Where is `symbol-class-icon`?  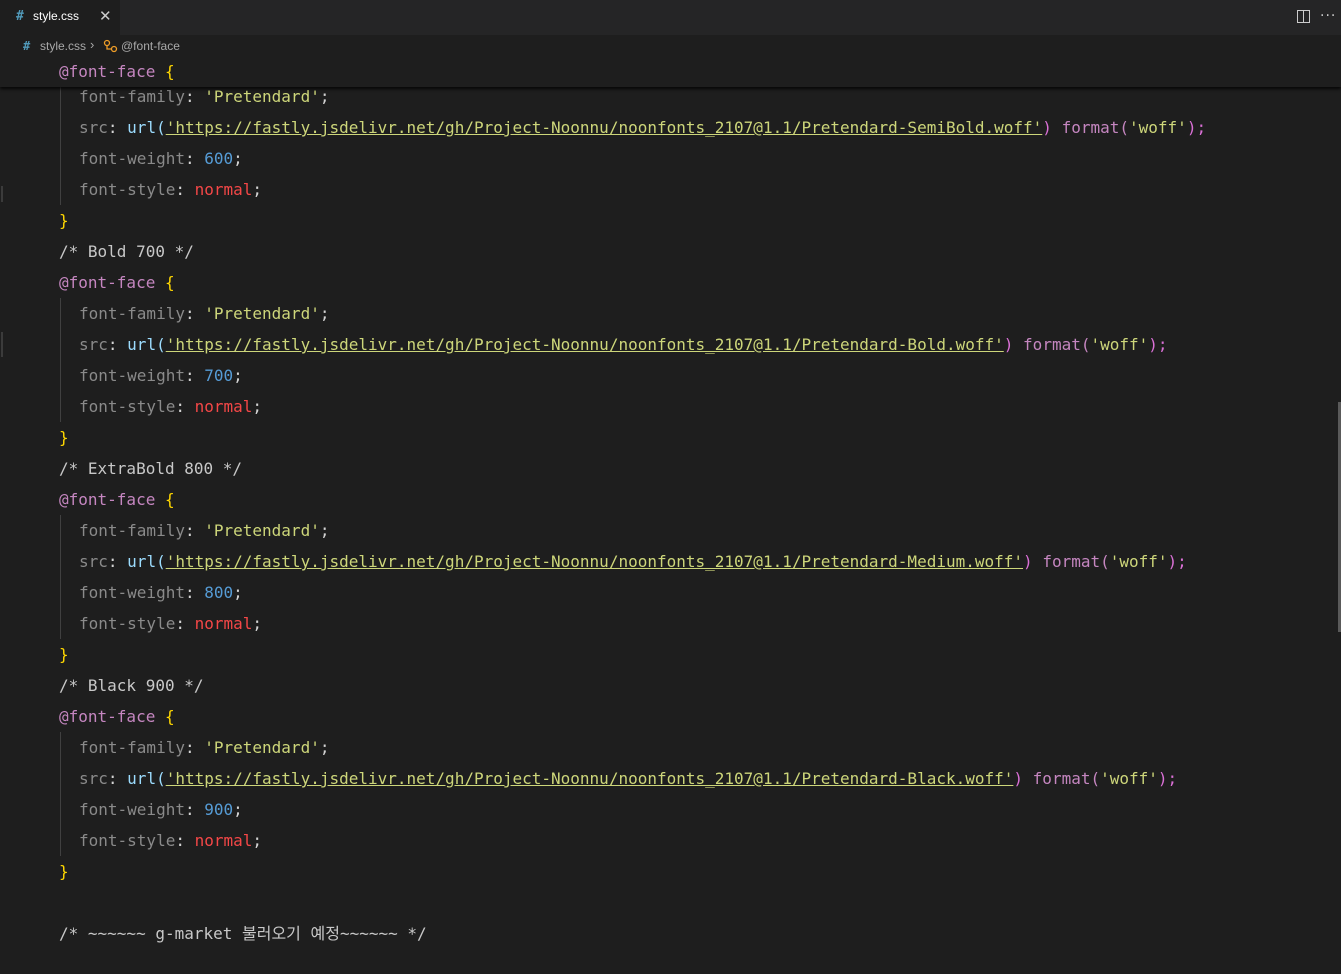 symbol-class-icon is located at coordinates (110, 46).